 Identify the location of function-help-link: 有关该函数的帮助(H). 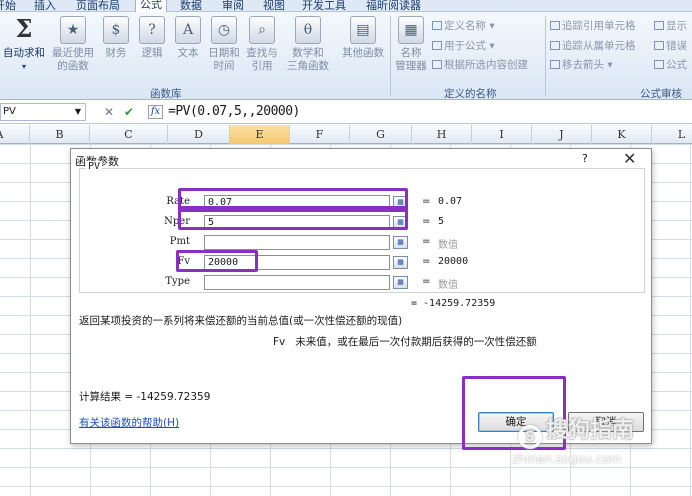
(129, 422).